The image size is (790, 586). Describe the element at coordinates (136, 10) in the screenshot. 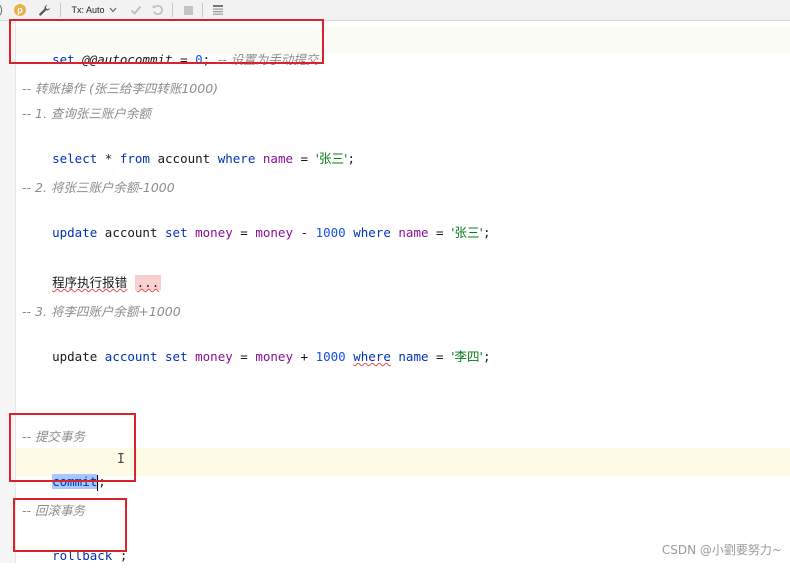

I see `check-icon` at that location.